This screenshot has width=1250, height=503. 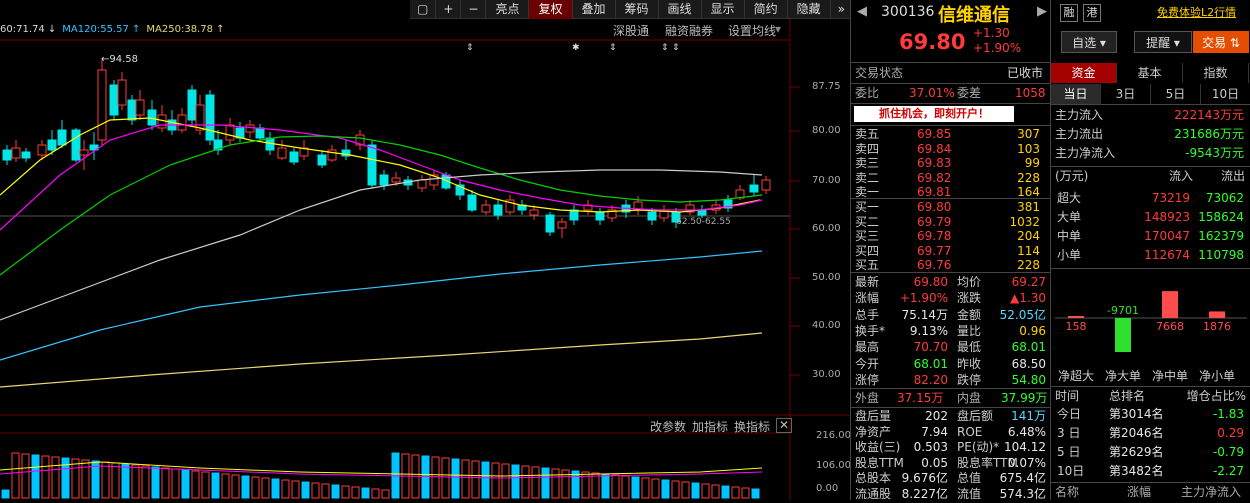 I want to click on add-indicator-button: 加指标, so click(x=710, y=426).